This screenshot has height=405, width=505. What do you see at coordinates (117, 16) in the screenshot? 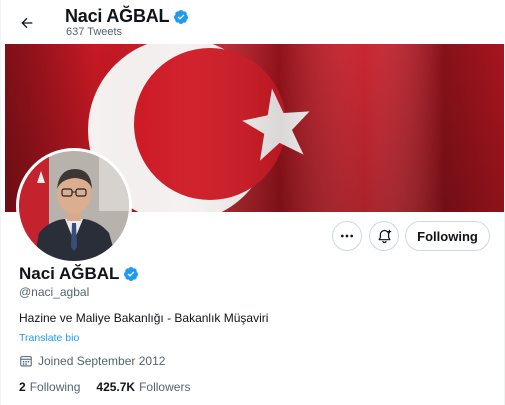
I see `header-name: Naci AĞBAL` at bounding box center [117, 16].